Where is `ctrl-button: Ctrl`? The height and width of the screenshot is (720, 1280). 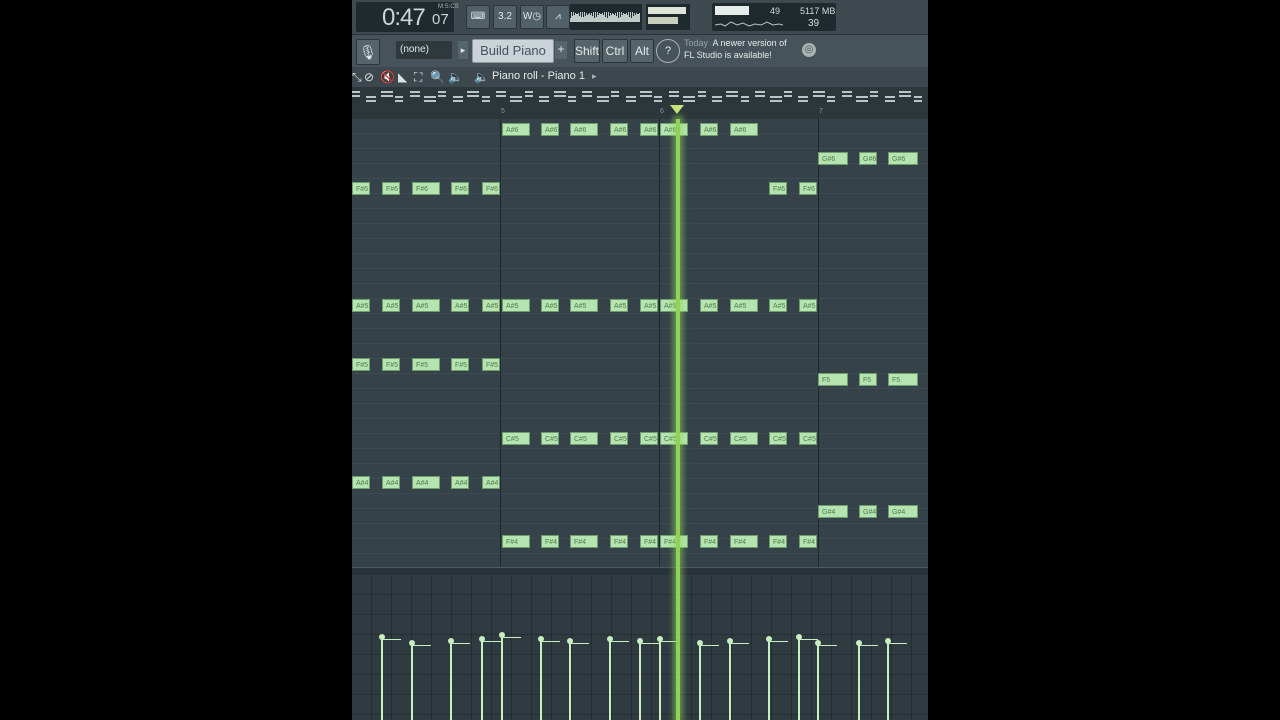
ctrl-button: Ctrl is located at coordinates (615, 51).